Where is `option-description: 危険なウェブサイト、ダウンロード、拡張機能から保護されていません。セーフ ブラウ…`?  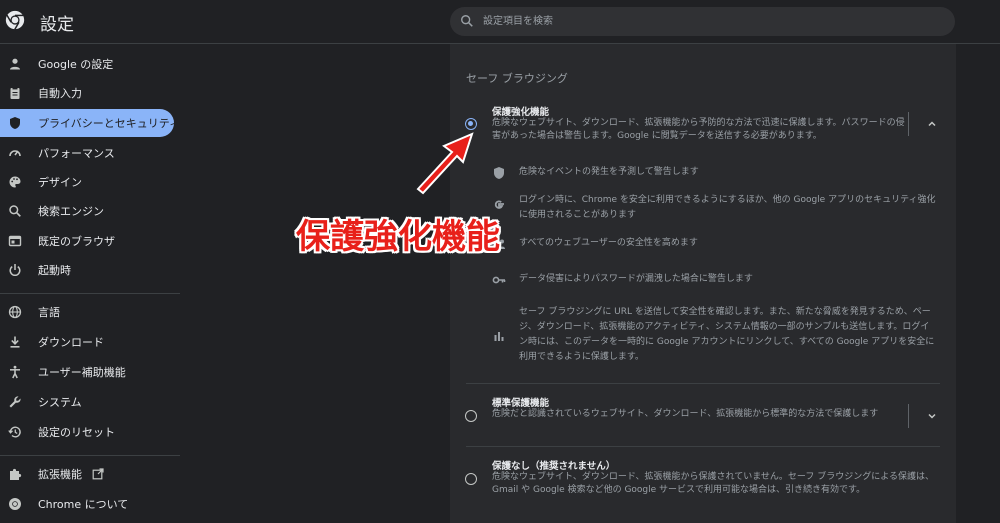 option-description: 危険なウェブサイト、ダウンロード、拡張機能から保護されていません。セーフ ブラウ… is located at coordinates (713, 483).